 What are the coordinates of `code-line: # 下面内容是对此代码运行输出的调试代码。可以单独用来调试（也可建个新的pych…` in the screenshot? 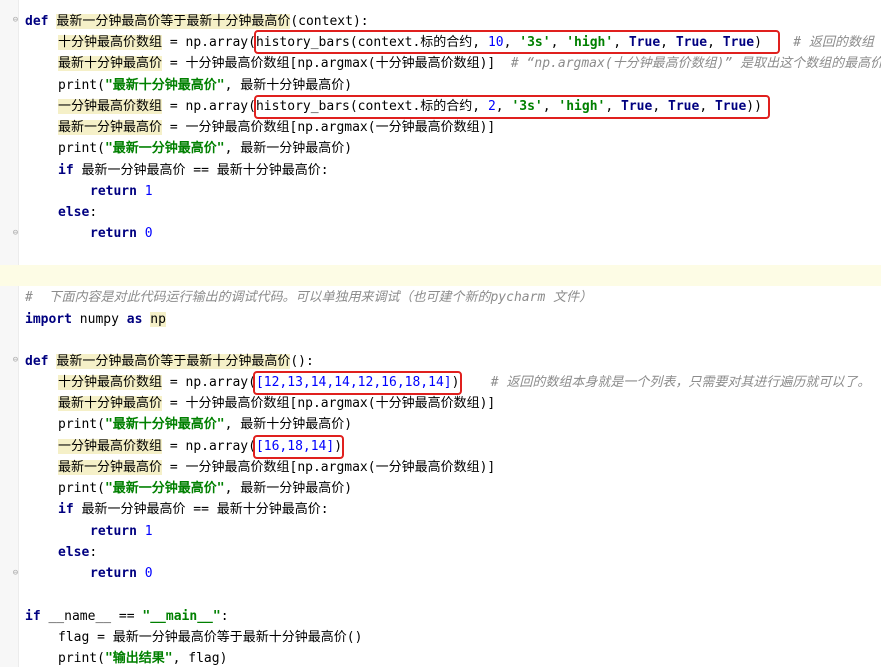 It's located at (308, 297).